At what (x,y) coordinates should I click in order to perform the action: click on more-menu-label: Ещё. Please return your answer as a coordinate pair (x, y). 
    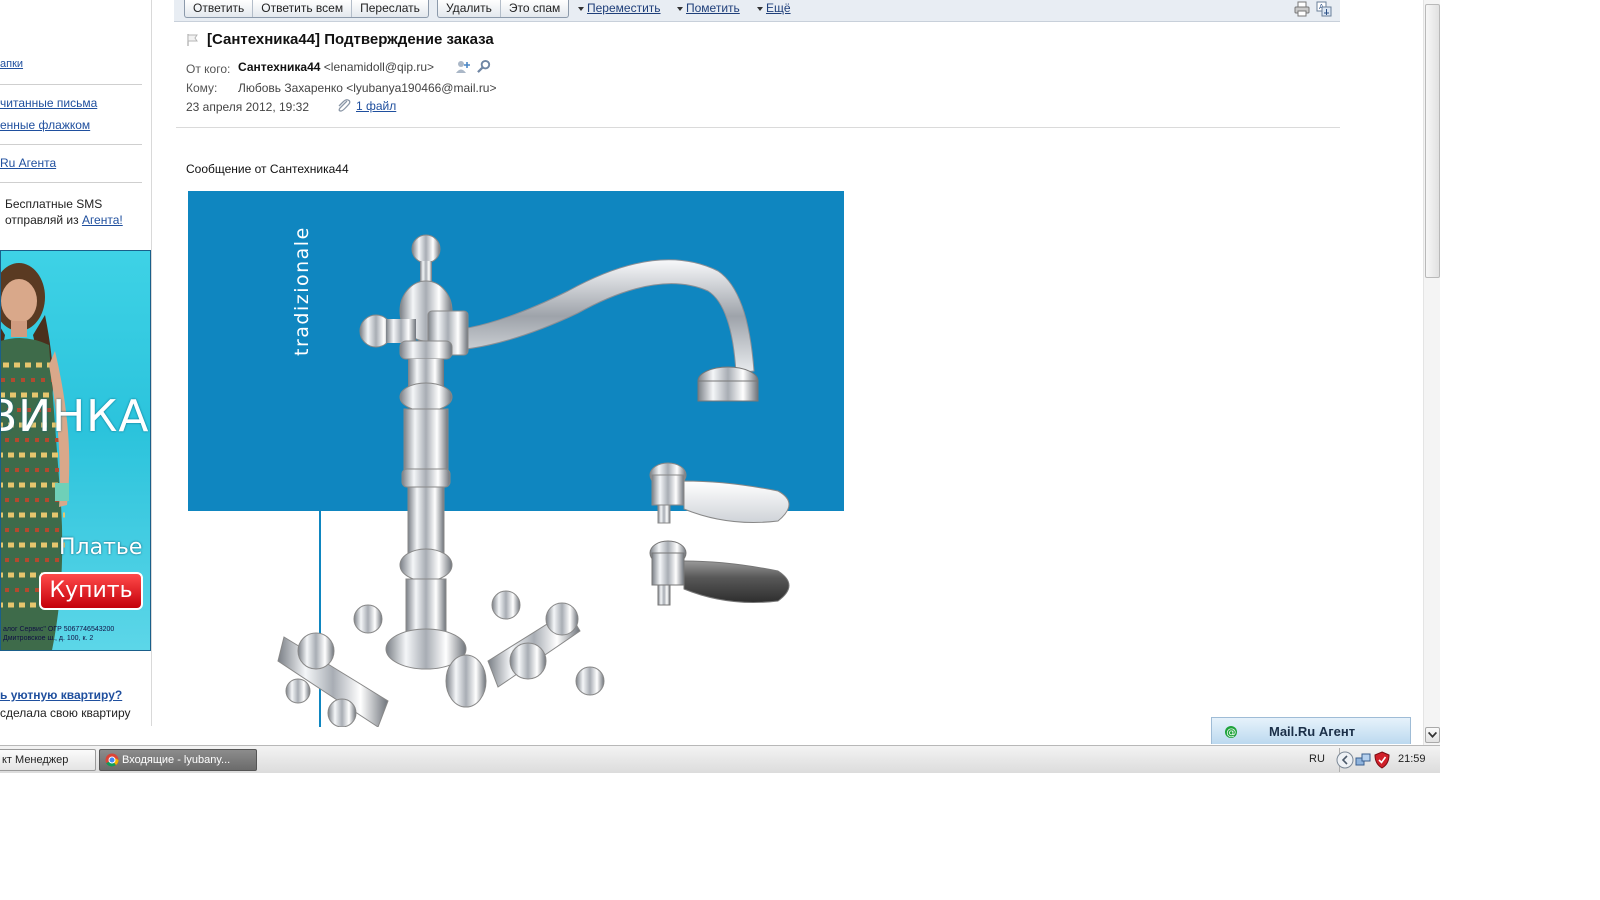
    Looking at the image, I should click on (778, 8).